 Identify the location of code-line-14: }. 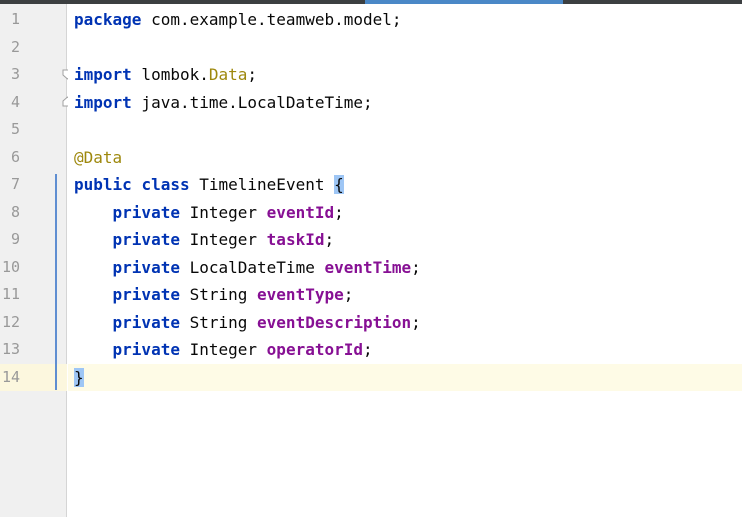
(79, 377).